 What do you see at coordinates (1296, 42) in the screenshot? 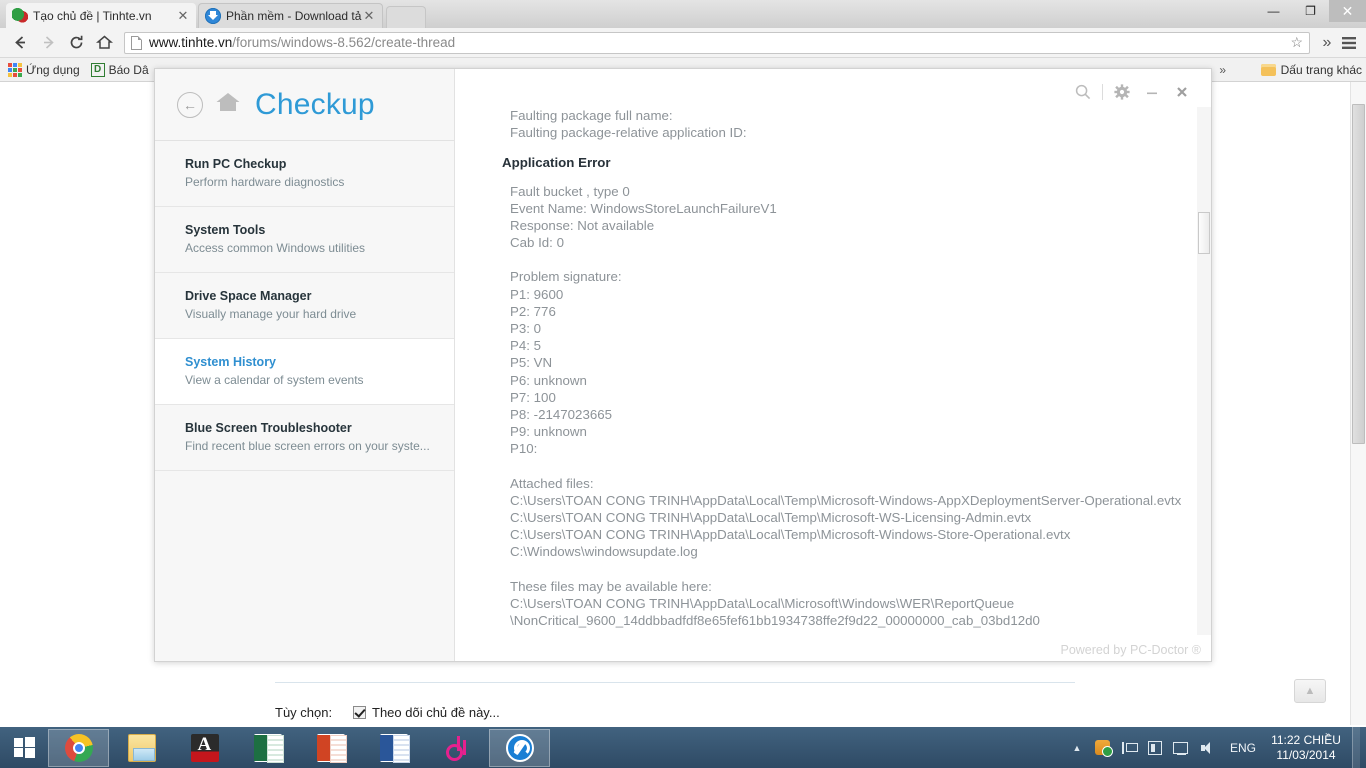
I see `bookmark-star-icon: ☆` at bounding box center [1296, 42].